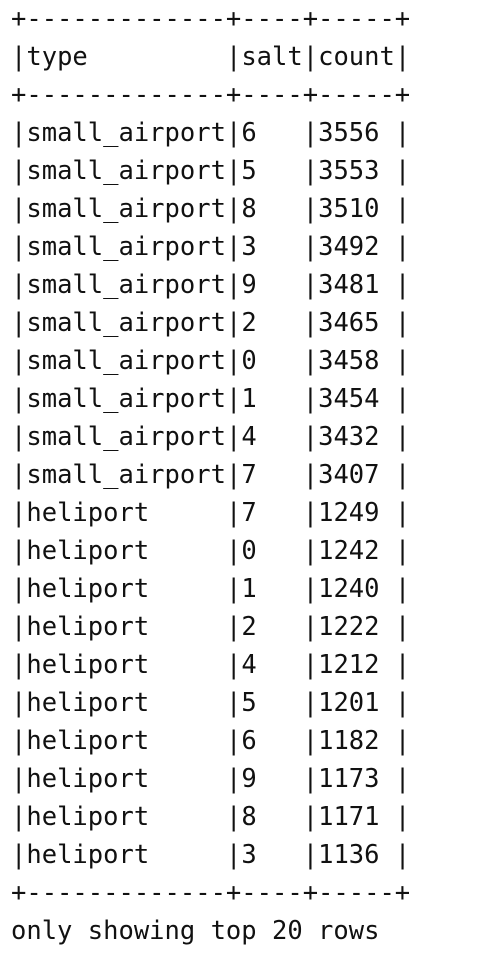  I want to click on table-cell-count: 1222, so click(349, 627).